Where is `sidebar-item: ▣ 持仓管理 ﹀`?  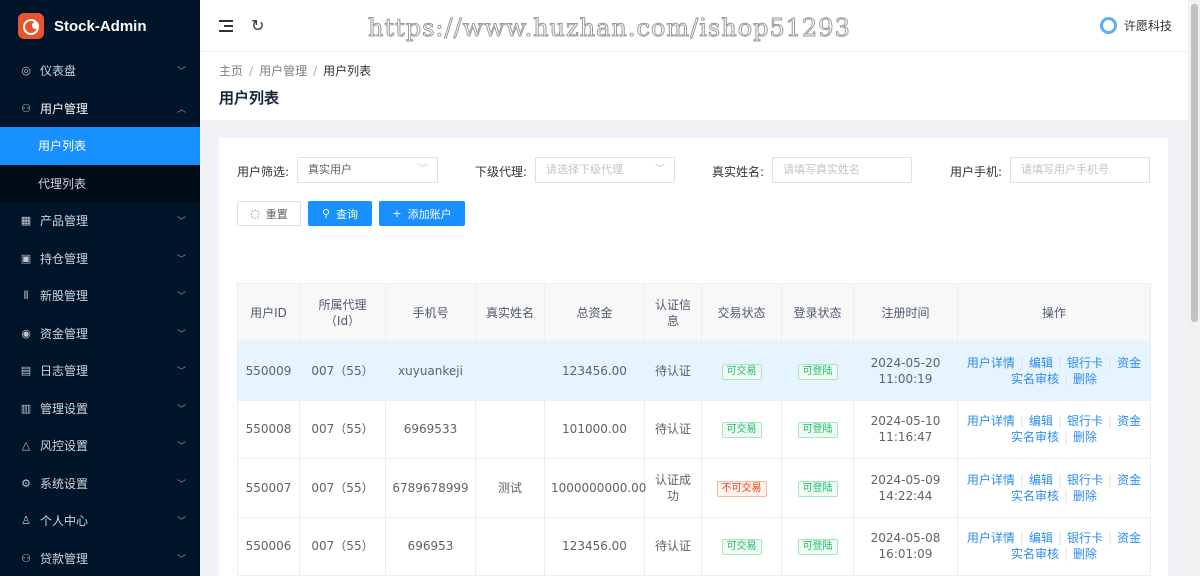
sidebar-item: ▣ 持仓管理 ﹀ is located at coordinates (100, 259).